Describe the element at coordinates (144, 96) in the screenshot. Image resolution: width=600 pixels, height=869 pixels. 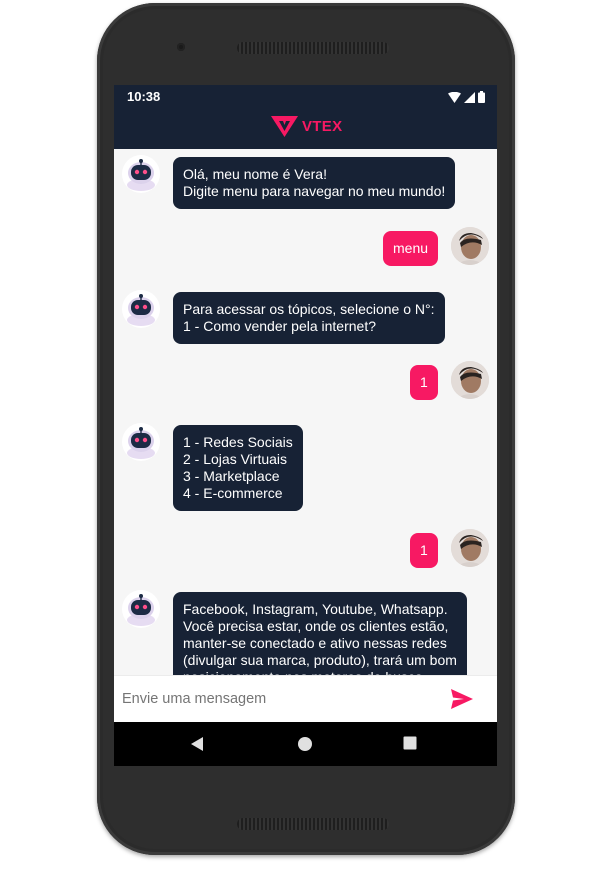
I see `status-time: 10:38` at that location.